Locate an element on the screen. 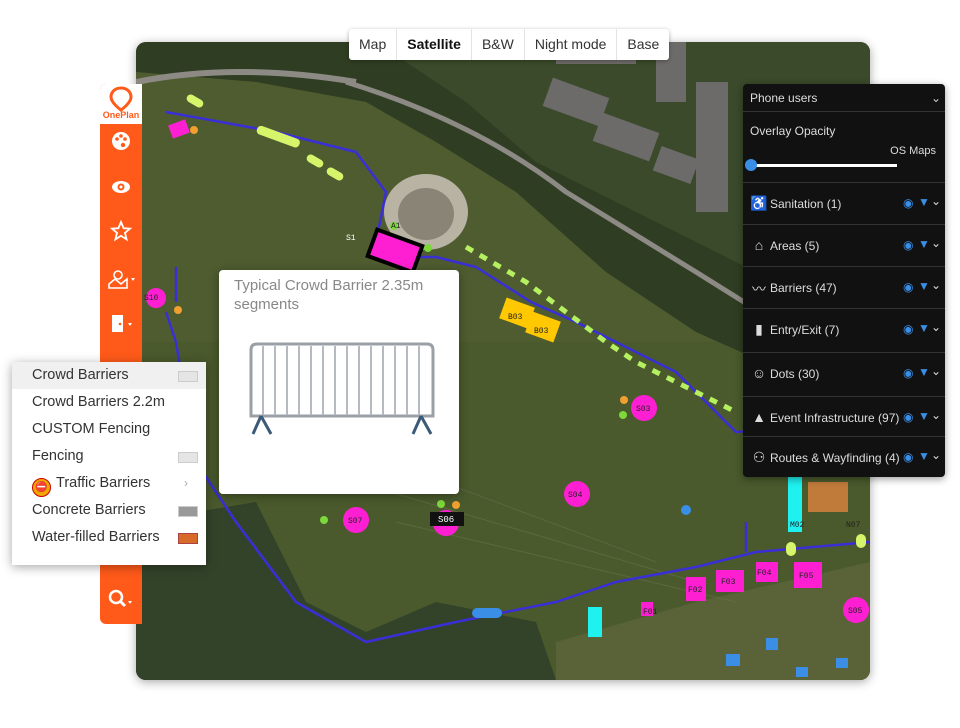 This screenshot has width=960, height=728. eye-icon is located at coordinates (121, 191).